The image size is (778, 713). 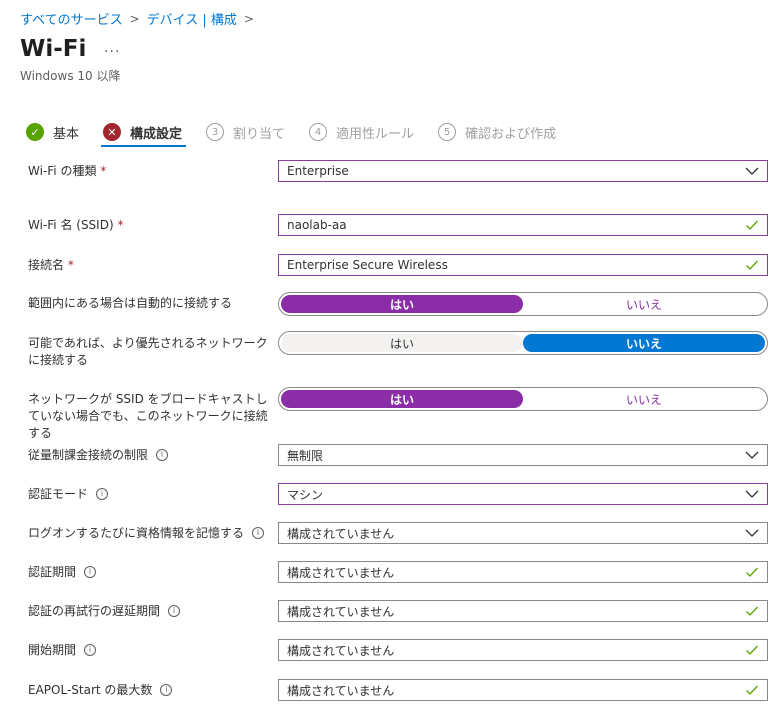 I want to click on step-configuration-settings: ✕ 構成設定, so click(x=144, y=133).